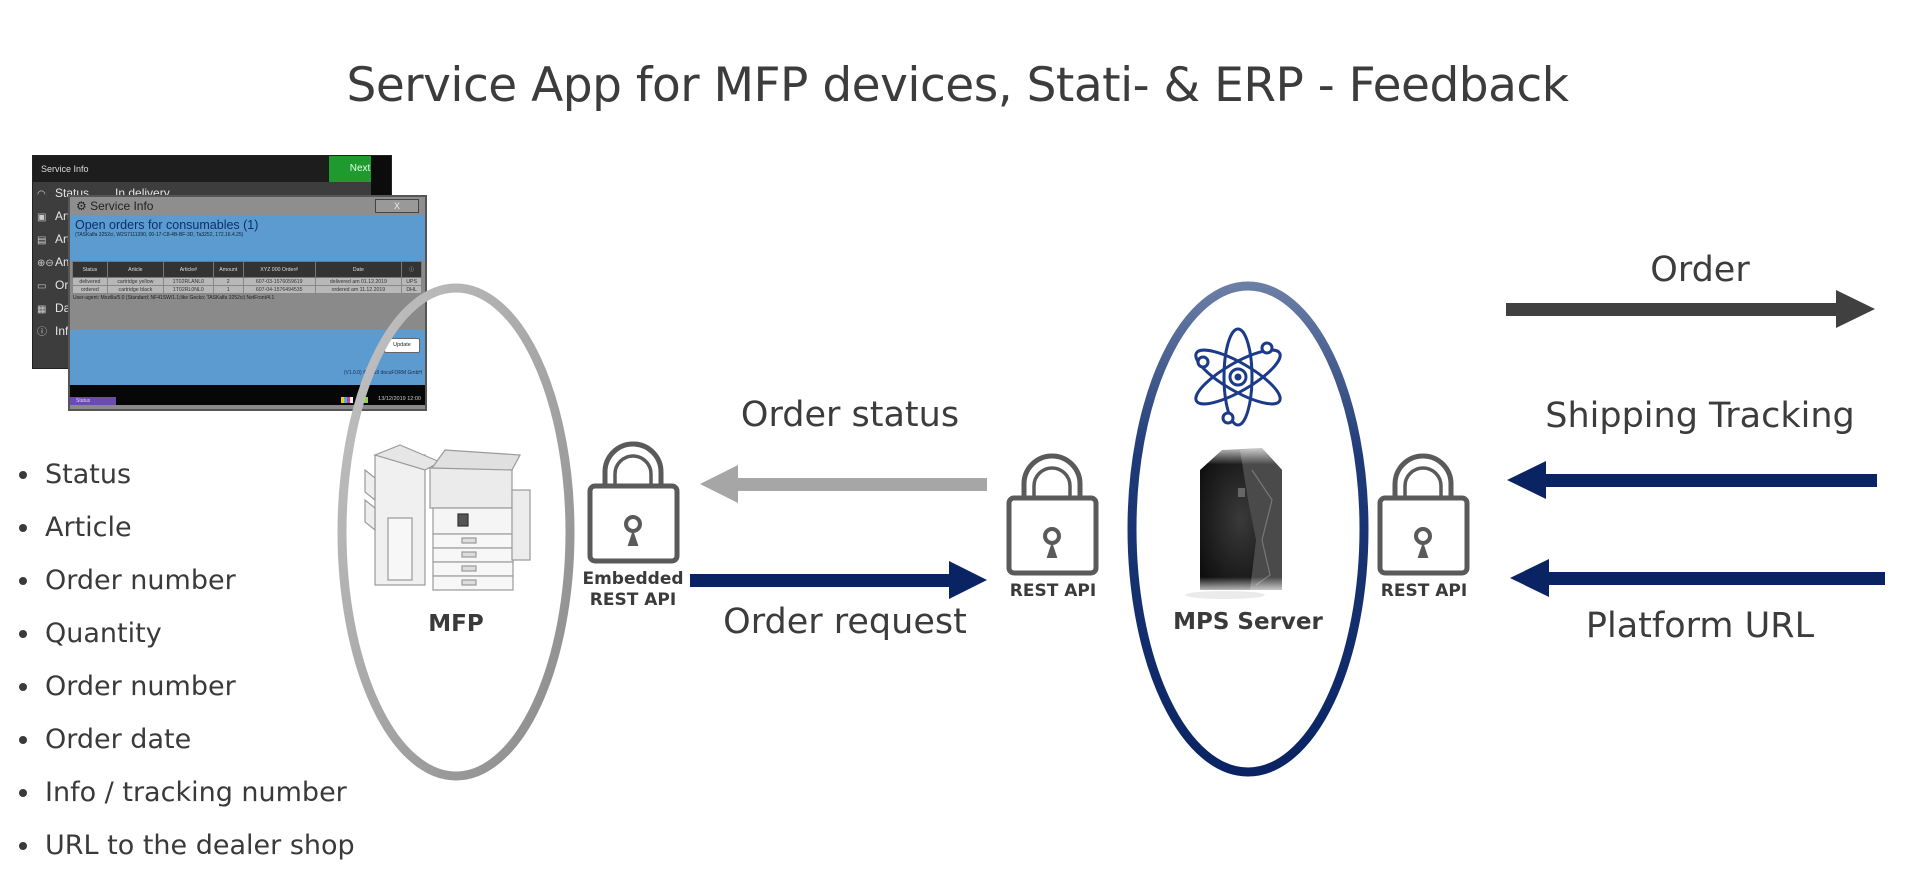 This screenshot has height=872, width=1915. What do you see at coordinates (850, 415) in the screenshot?
I see `order-status-label: Order status` at bounding box center [850, 415].